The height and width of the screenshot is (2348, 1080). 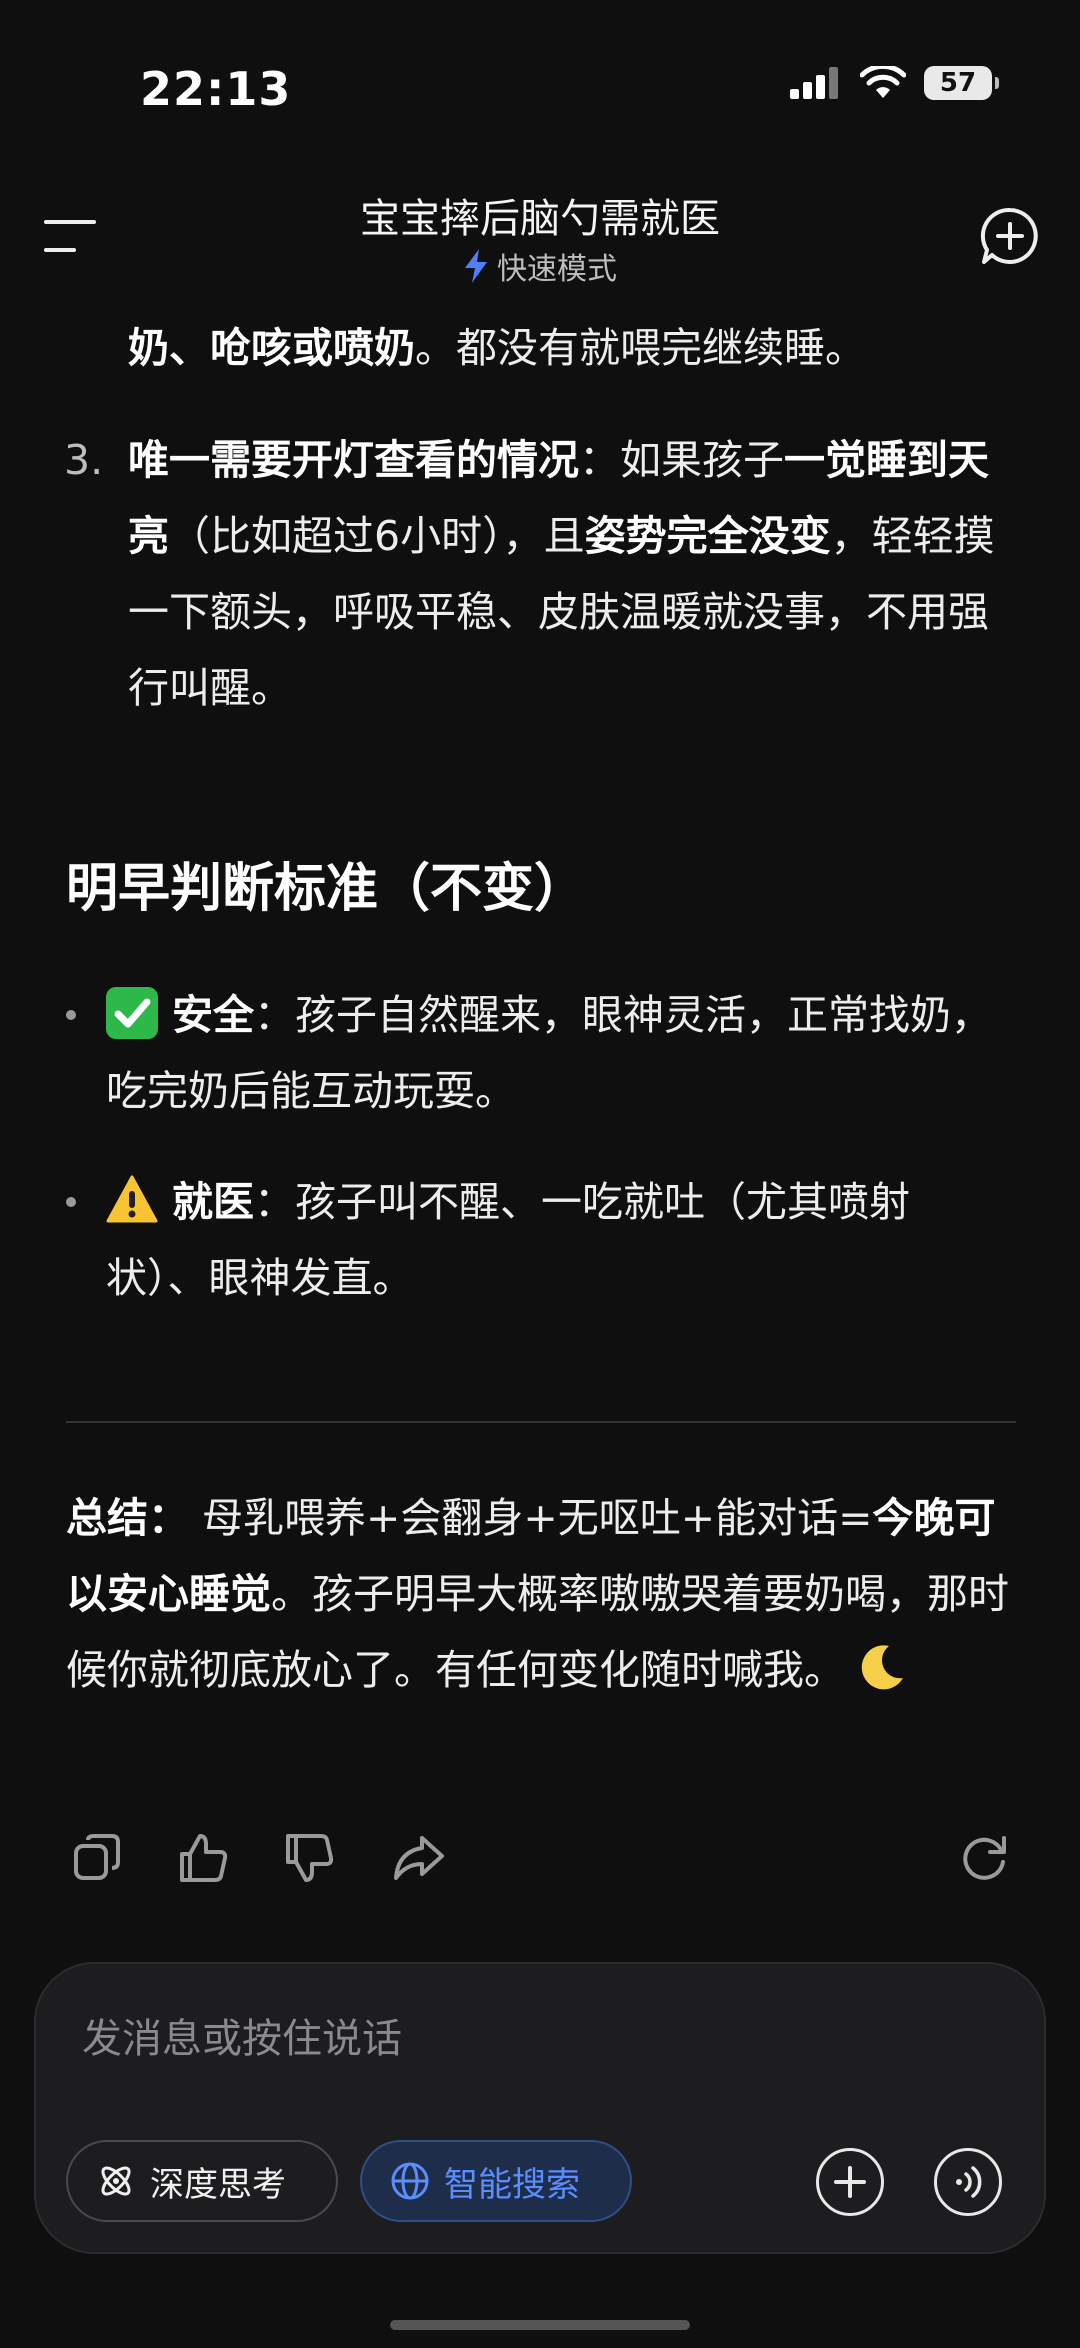 I want to click on plus-icon, so click(x=850, y=2182).